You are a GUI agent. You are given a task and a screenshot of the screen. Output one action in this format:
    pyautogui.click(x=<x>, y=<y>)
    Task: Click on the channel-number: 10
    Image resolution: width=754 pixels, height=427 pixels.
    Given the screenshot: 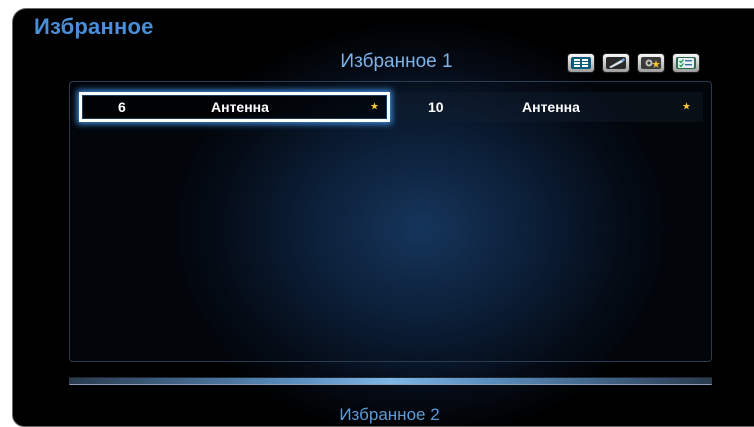 What is the action you would take?
    pyautogui.click(x=436, y=107)
    